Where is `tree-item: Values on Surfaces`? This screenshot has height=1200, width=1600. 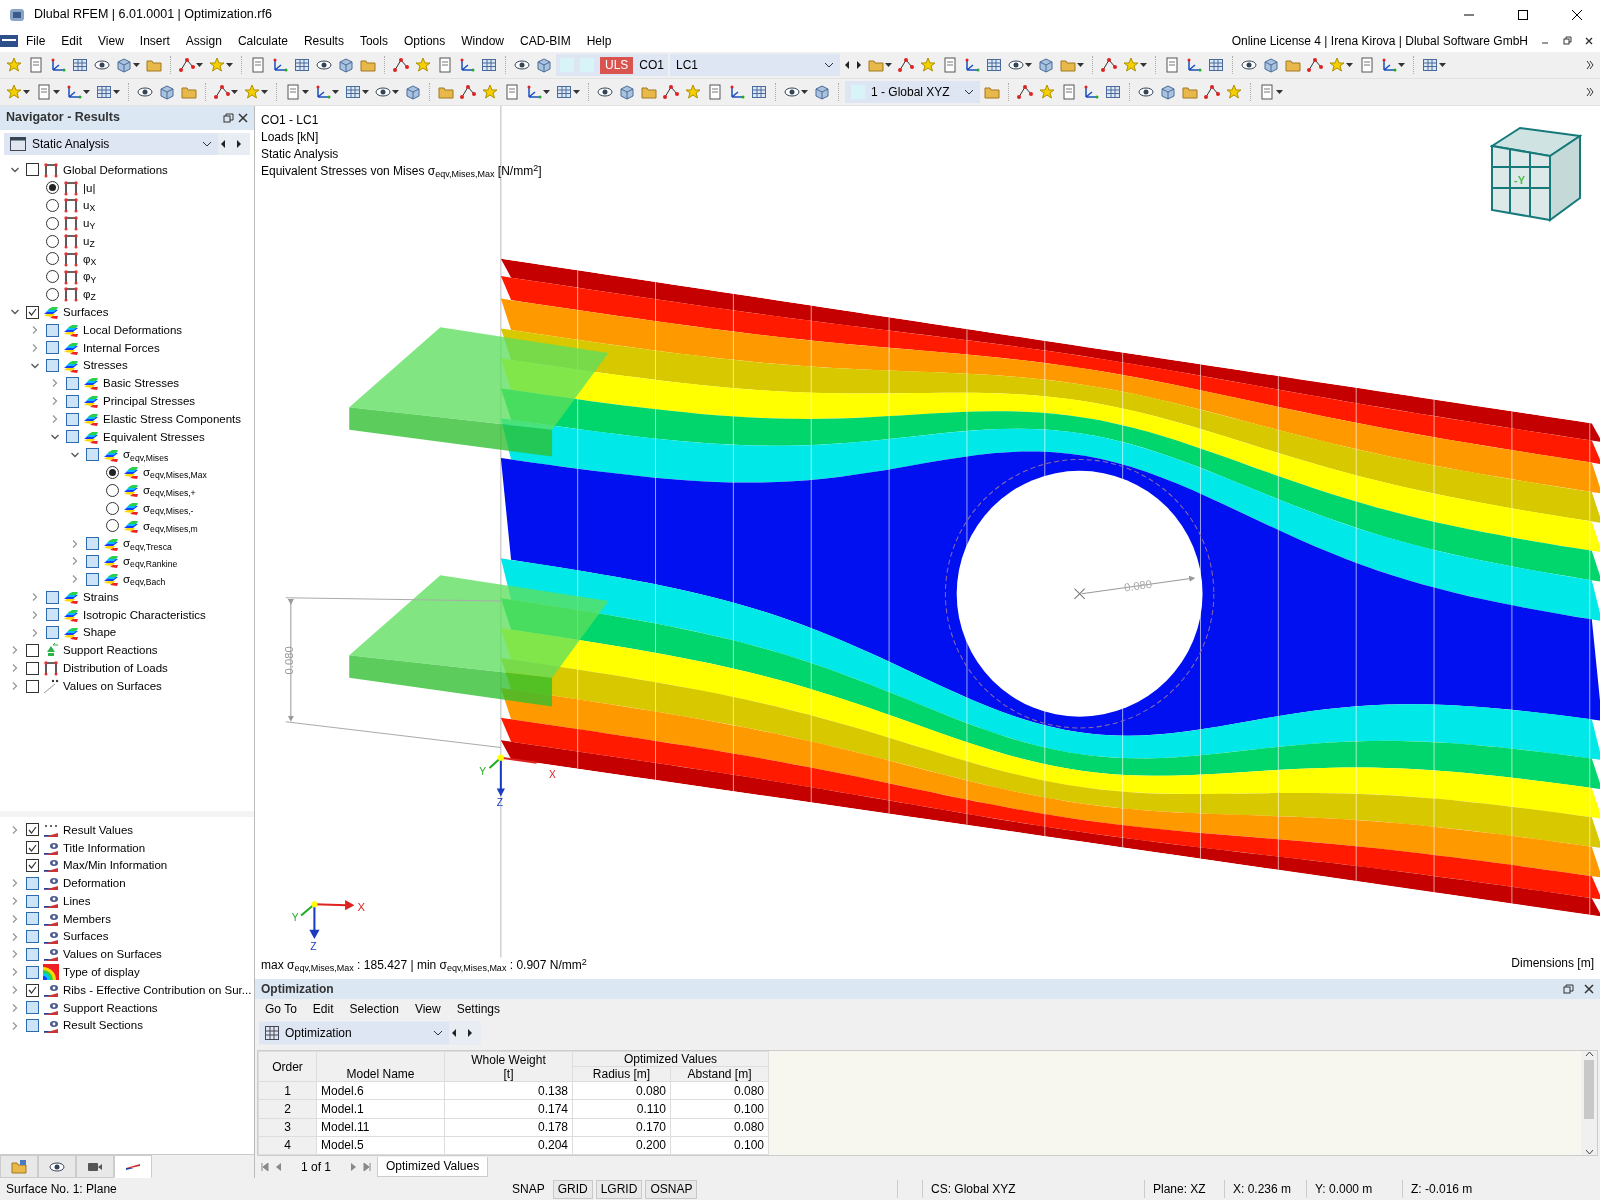 tree-item: Values on Surfaces is located at coordinates (112, 686).